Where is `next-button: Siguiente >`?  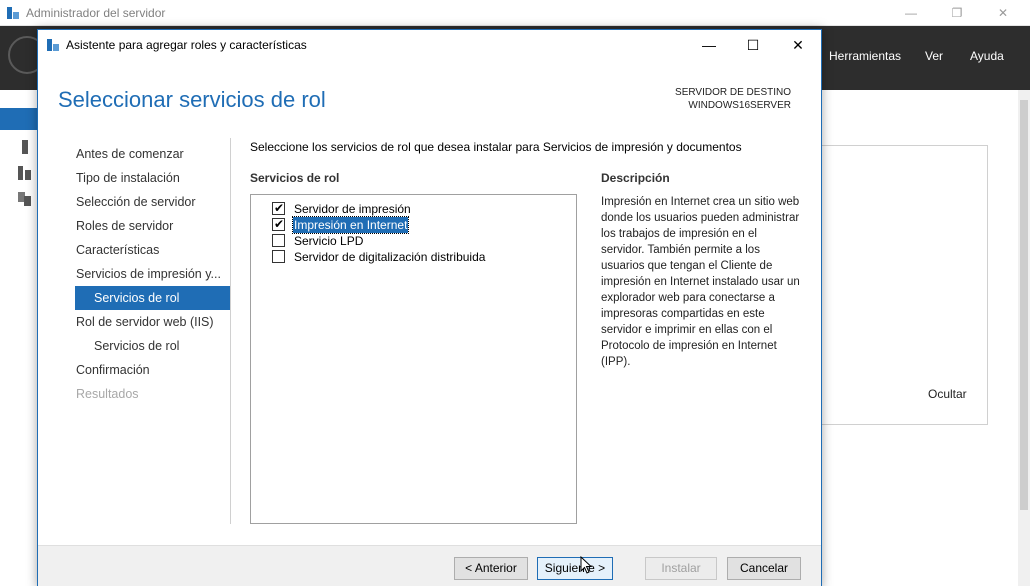
next-button: Siguiente > is located at coordinates (575, 568).